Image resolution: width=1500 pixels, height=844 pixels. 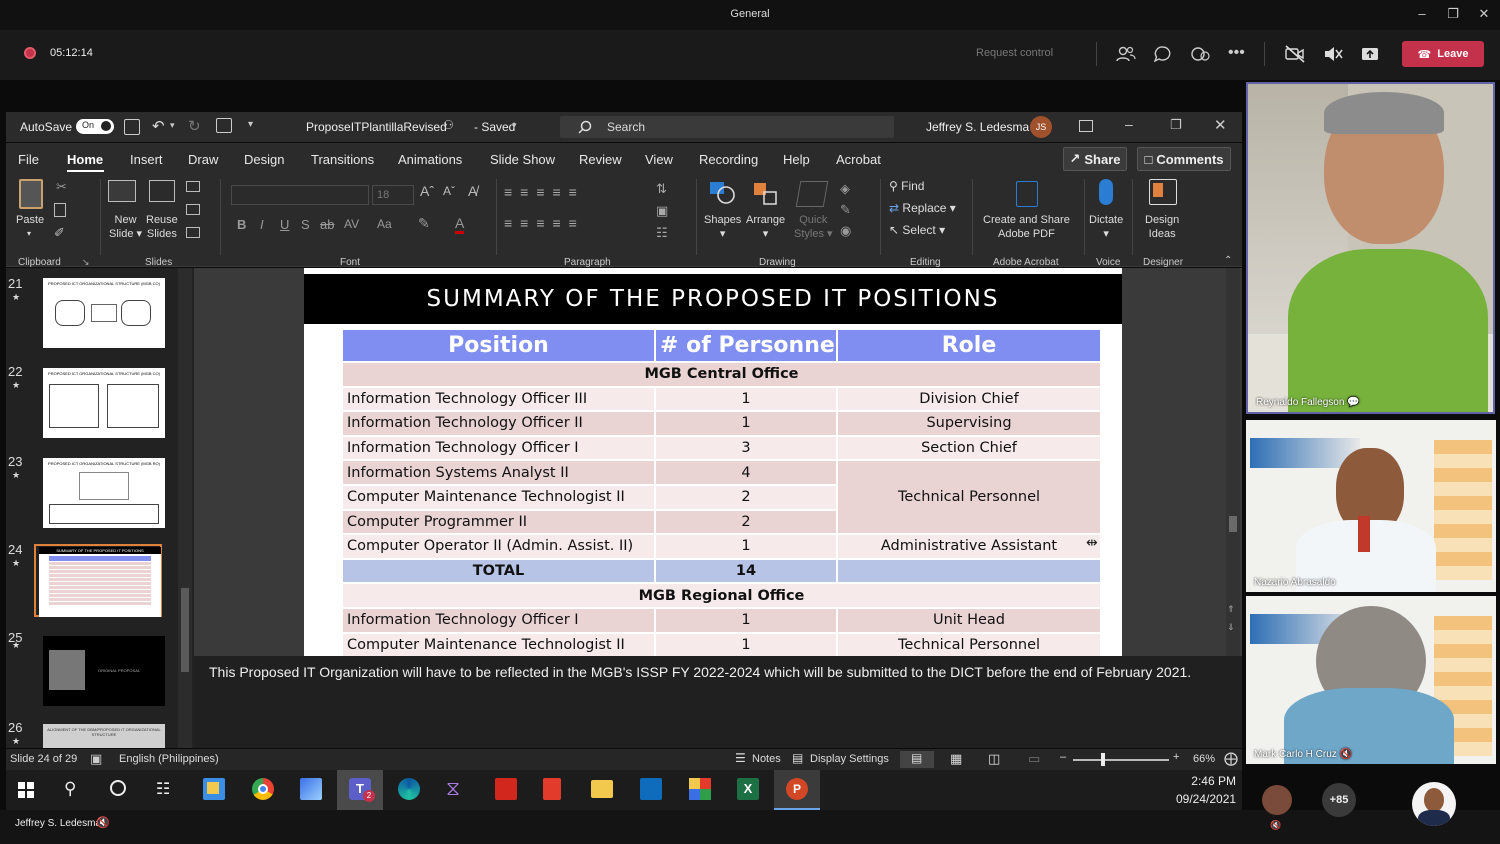 What do you see at coordinates (723, 193) in the screenshot?
I see `shapes-icon` at bounding box center [723, 193].